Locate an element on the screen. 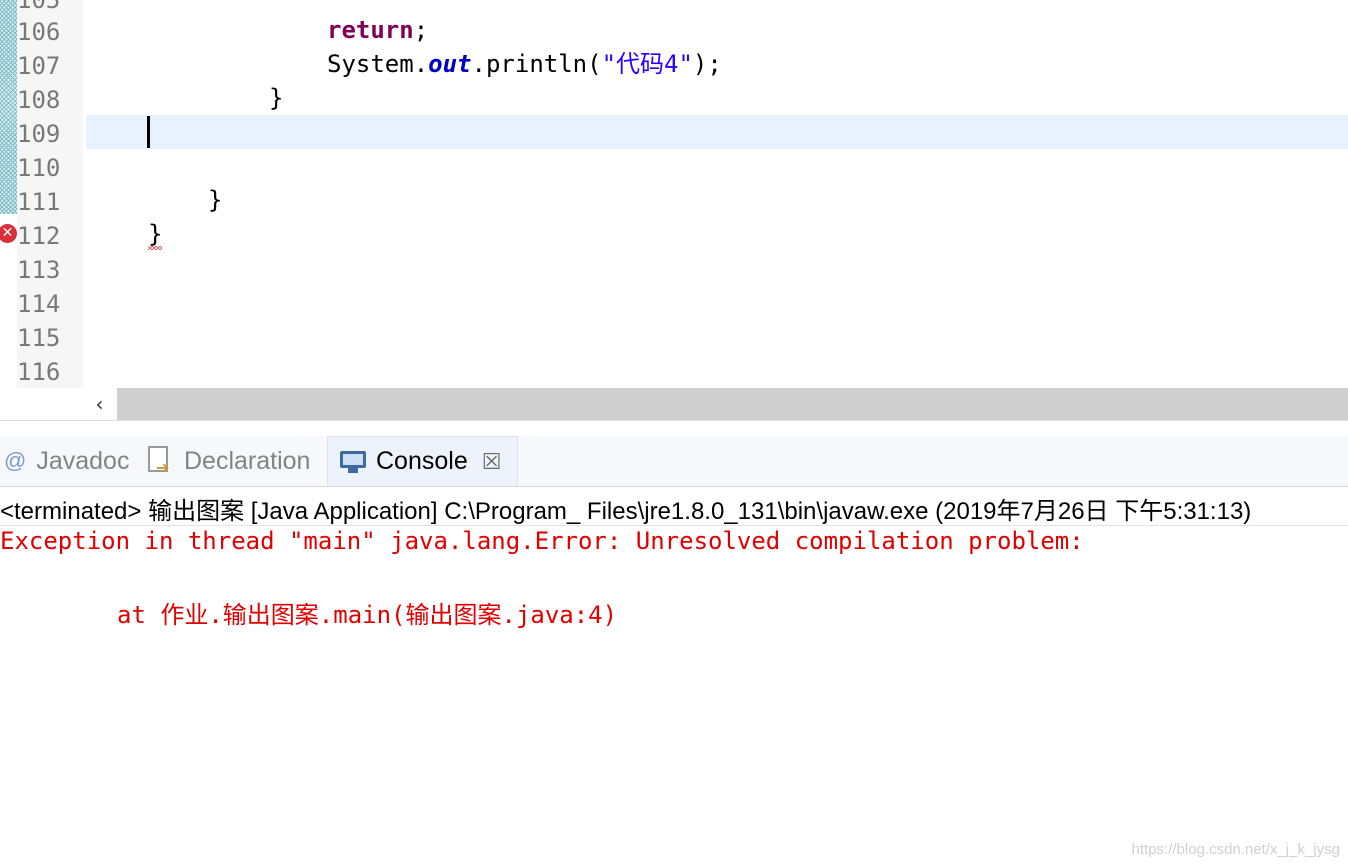  scrollbar-thumb is located at coordinates (732, 404).